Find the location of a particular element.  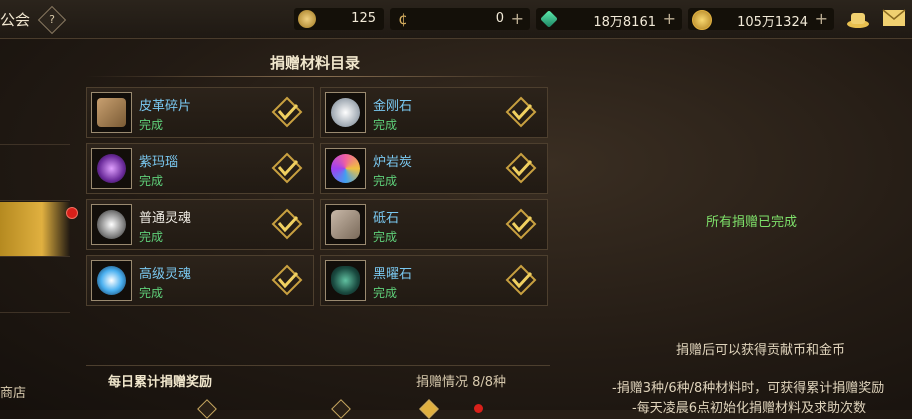

resource-gold: 105万1324 + is located at coordinates (761, 19).